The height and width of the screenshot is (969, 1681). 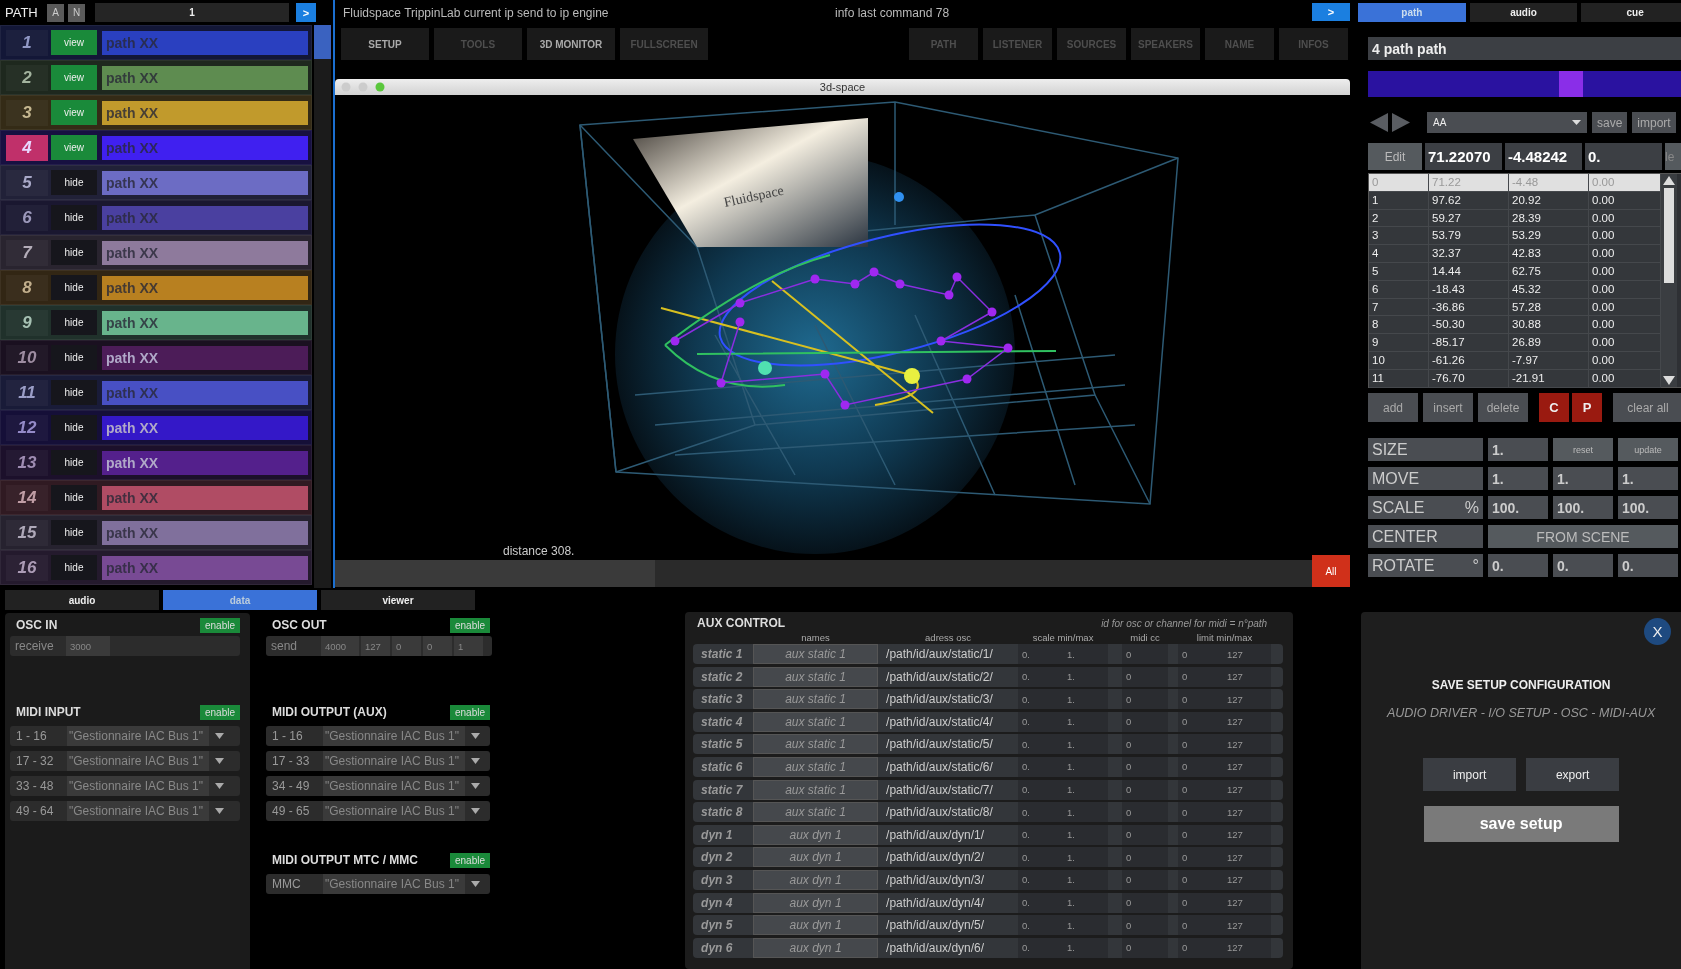 I want to click on action-button: clear all, so click(x=1647, y=407).